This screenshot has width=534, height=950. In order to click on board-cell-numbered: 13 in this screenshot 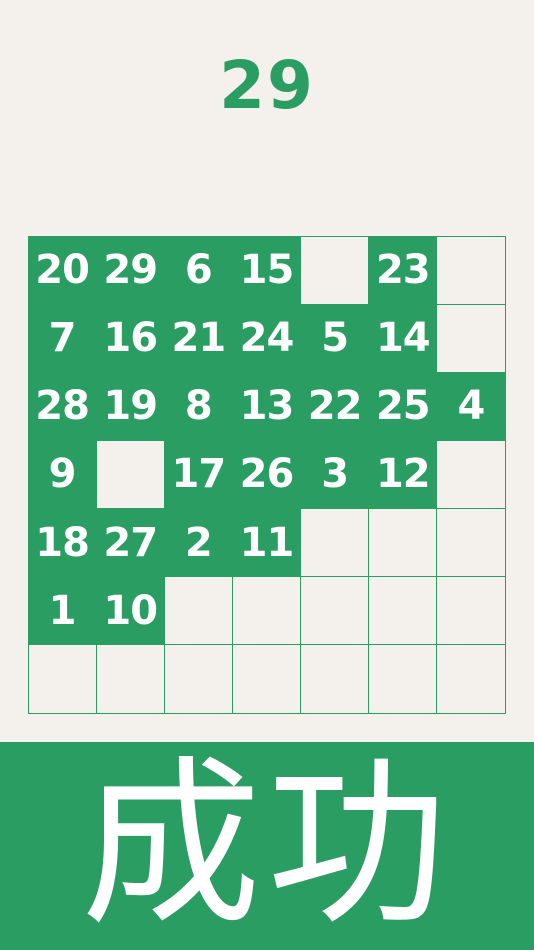, I will do `click(266, 406)`.